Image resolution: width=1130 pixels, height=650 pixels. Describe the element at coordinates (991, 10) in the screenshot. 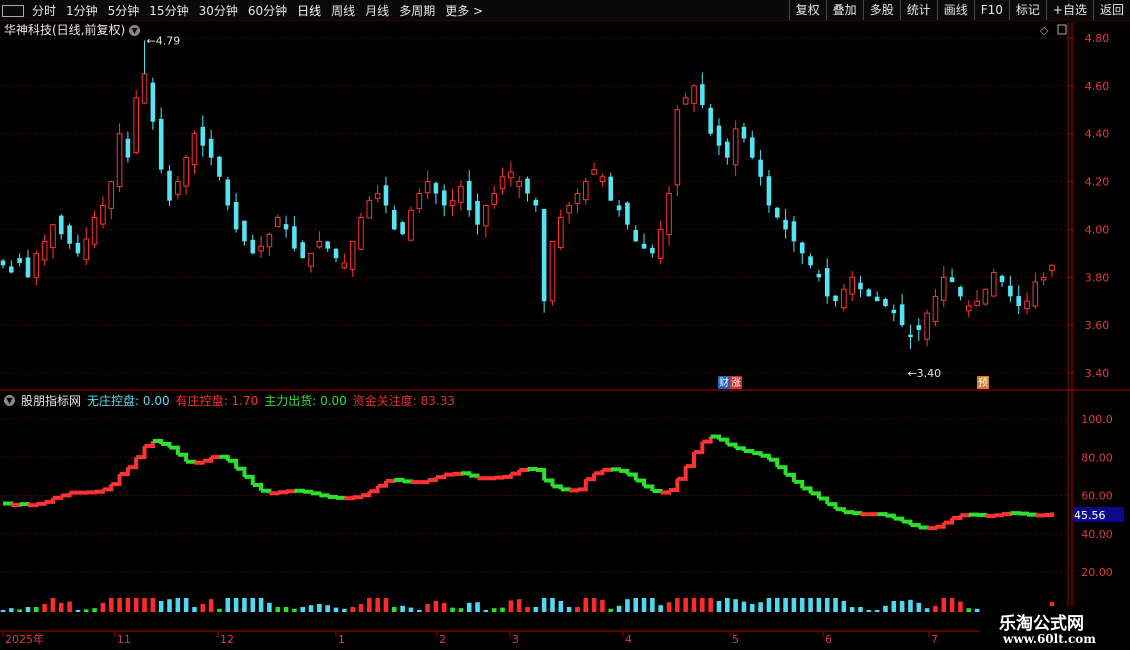

I see `f10-button: F10` at that location.